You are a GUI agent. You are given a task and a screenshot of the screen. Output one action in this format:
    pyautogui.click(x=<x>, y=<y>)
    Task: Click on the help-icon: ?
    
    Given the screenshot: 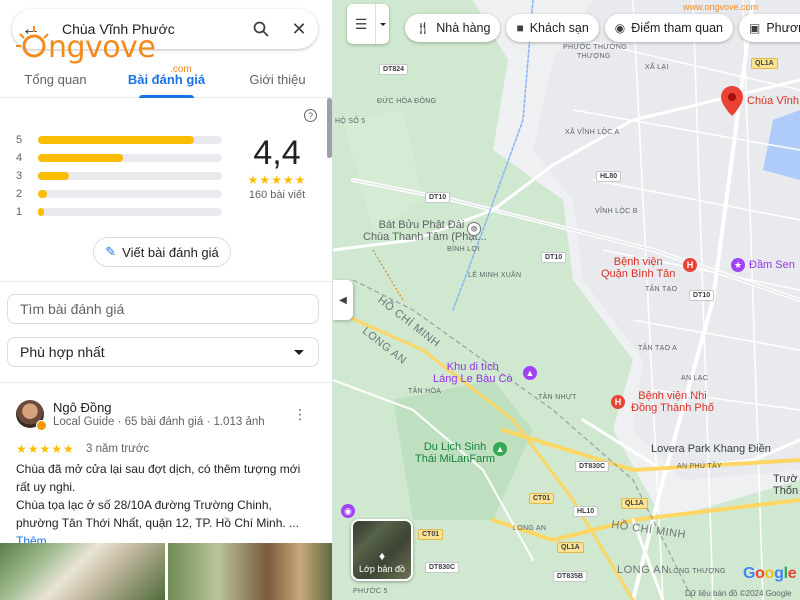 What is the action you would take?
    pyautogui.click(x=310, y=115)
    